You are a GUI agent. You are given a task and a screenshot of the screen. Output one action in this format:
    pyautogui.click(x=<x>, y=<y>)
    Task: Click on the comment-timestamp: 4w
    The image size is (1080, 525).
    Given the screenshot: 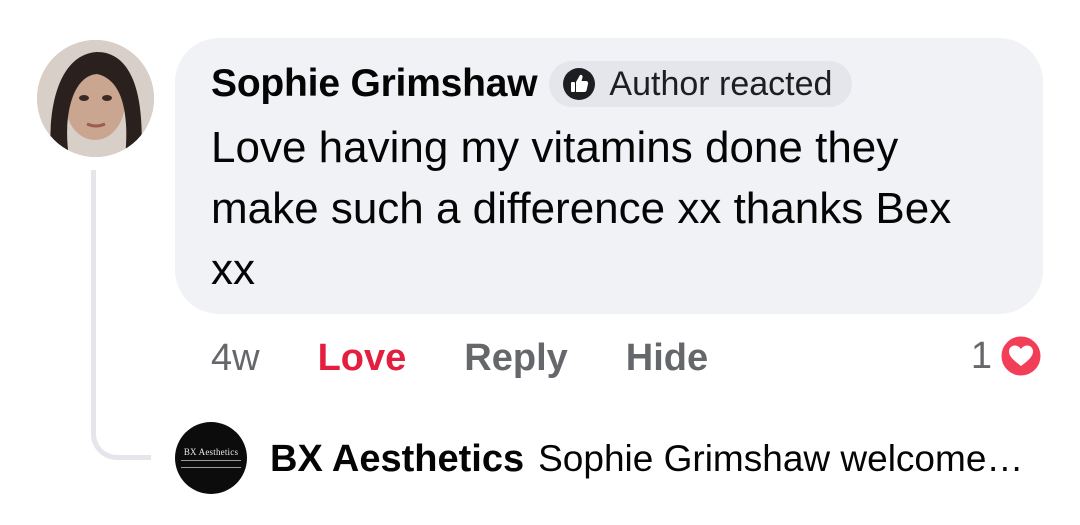 What is the action you would take?
    pyautogui.click(x=235, y=358)
    